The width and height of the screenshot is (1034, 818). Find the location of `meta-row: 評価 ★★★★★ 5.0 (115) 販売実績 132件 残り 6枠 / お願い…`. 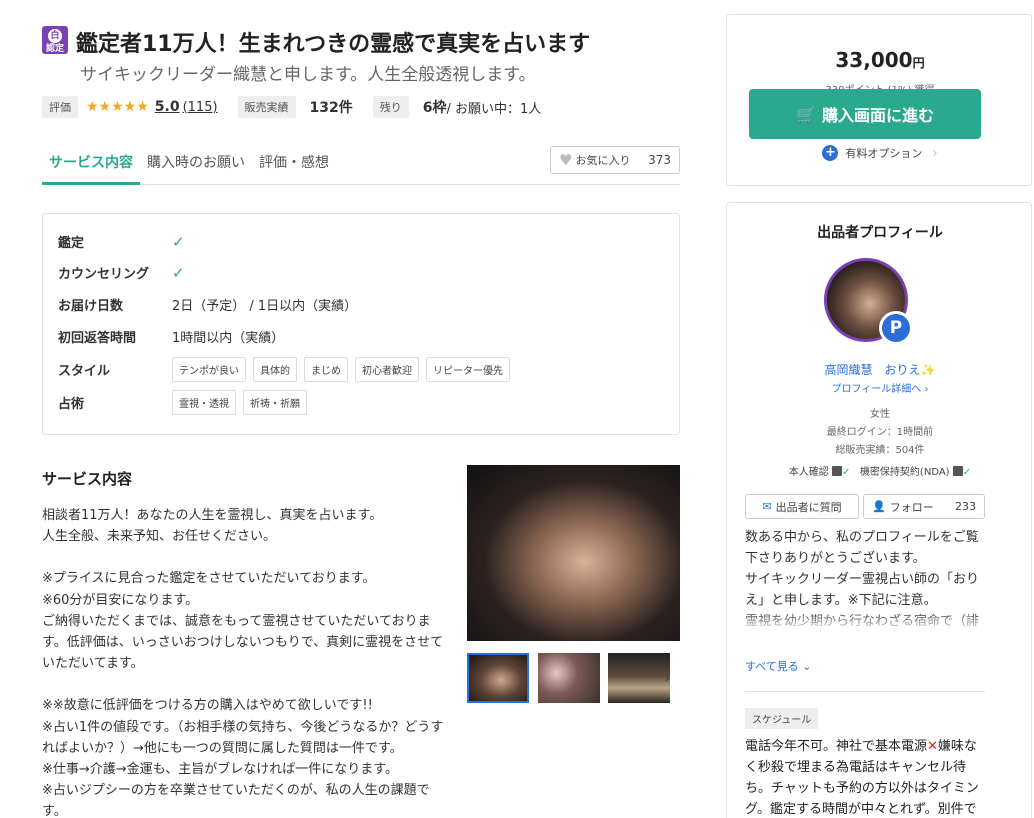

meta-row: 評価 ★★★★★ 5.0 (115) 販売実績 132件 残り 6枠 / お願い… is located at coordinates (291, 107).